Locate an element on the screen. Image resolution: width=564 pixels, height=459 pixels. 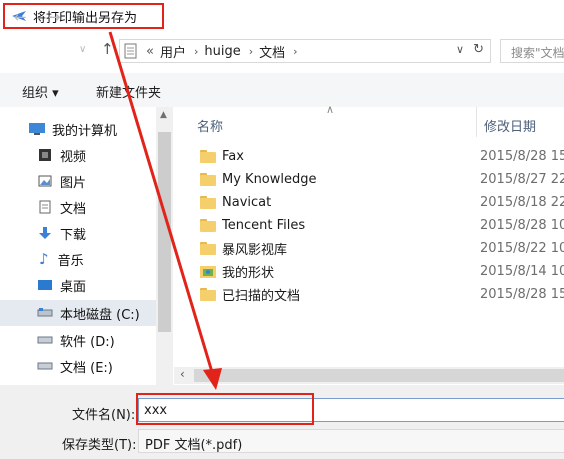
sidebar-item-music: ♪ 音乐 is located at coordinates (78, 259).